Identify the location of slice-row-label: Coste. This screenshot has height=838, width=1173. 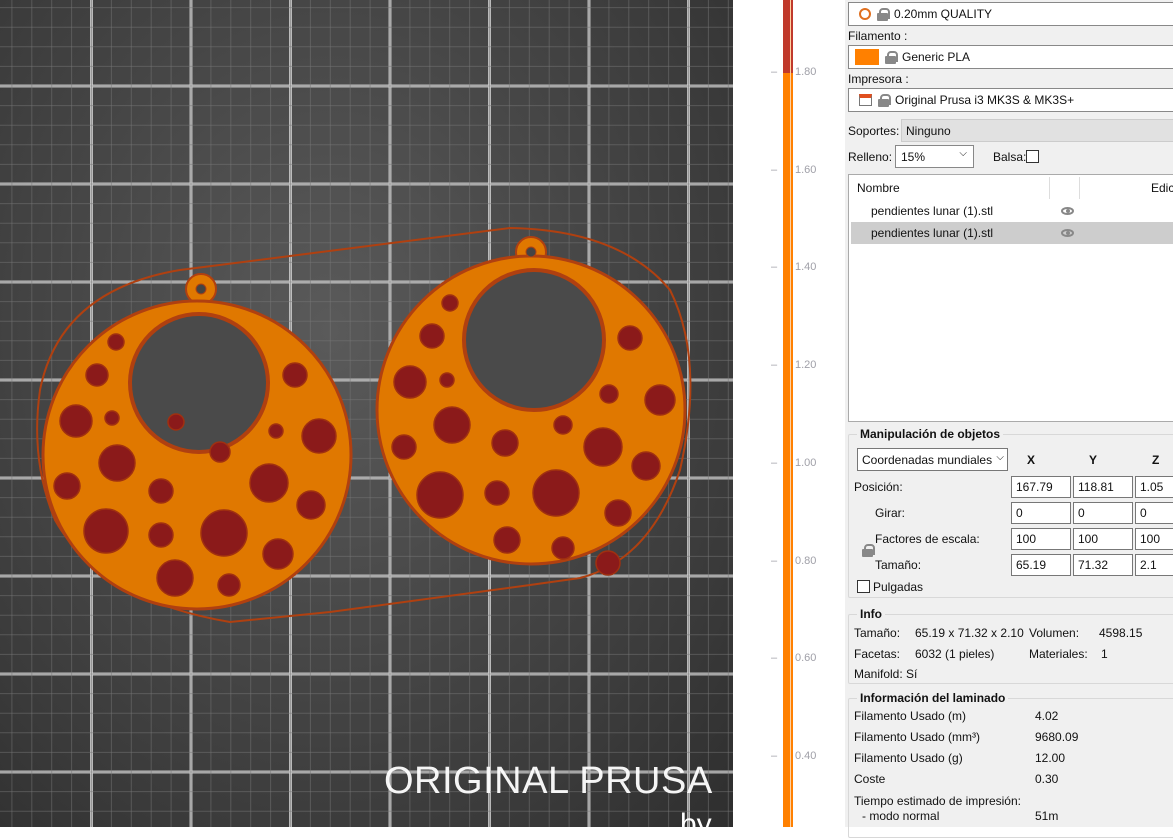
(870, 779).